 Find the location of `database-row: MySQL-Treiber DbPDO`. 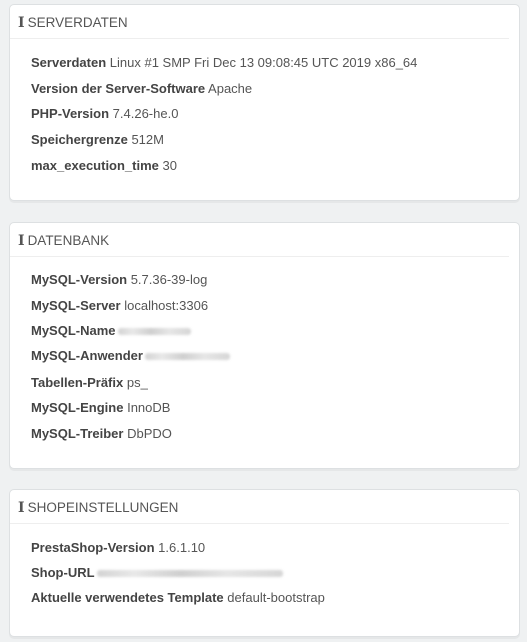

database-row: MySQL-Treiber DbPDO is located at coordinates (101, 434).